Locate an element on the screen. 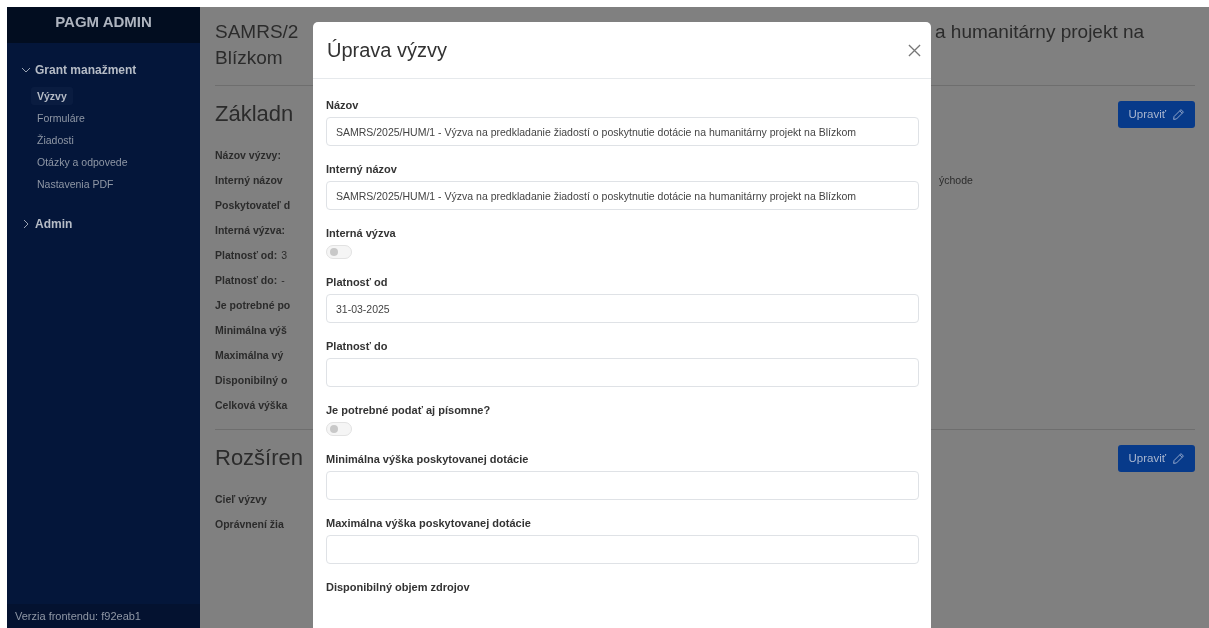  field-label: Je potrebné podať aj písomne? is located at coordinates (409, 410).